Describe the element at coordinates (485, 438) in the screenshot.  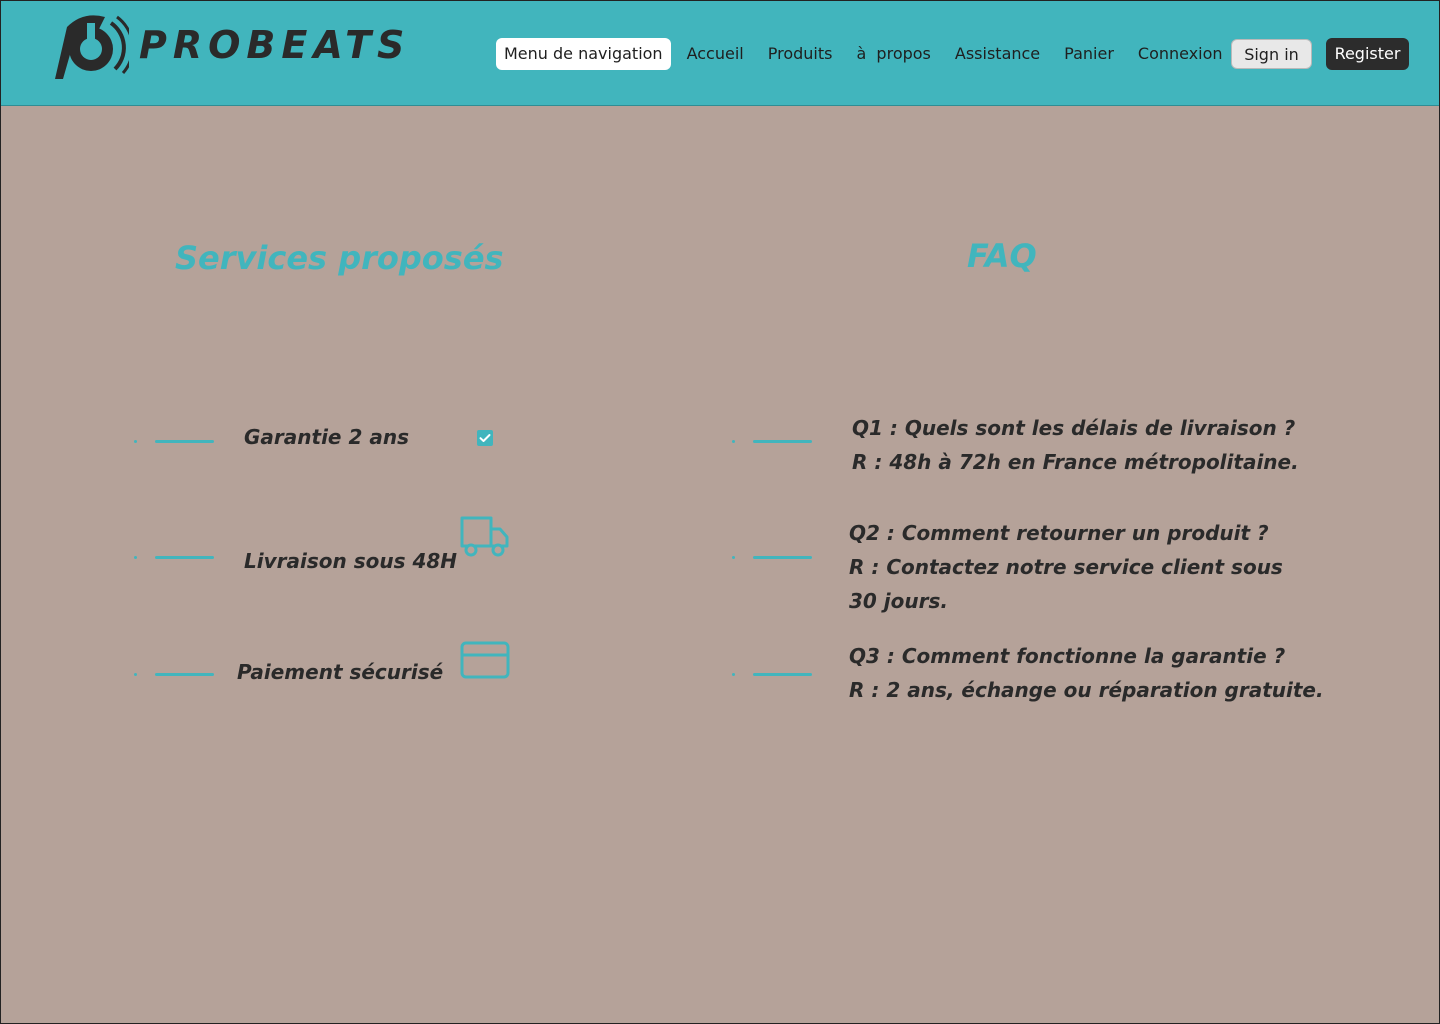
I see `checkbox-checked-icon` at that location.